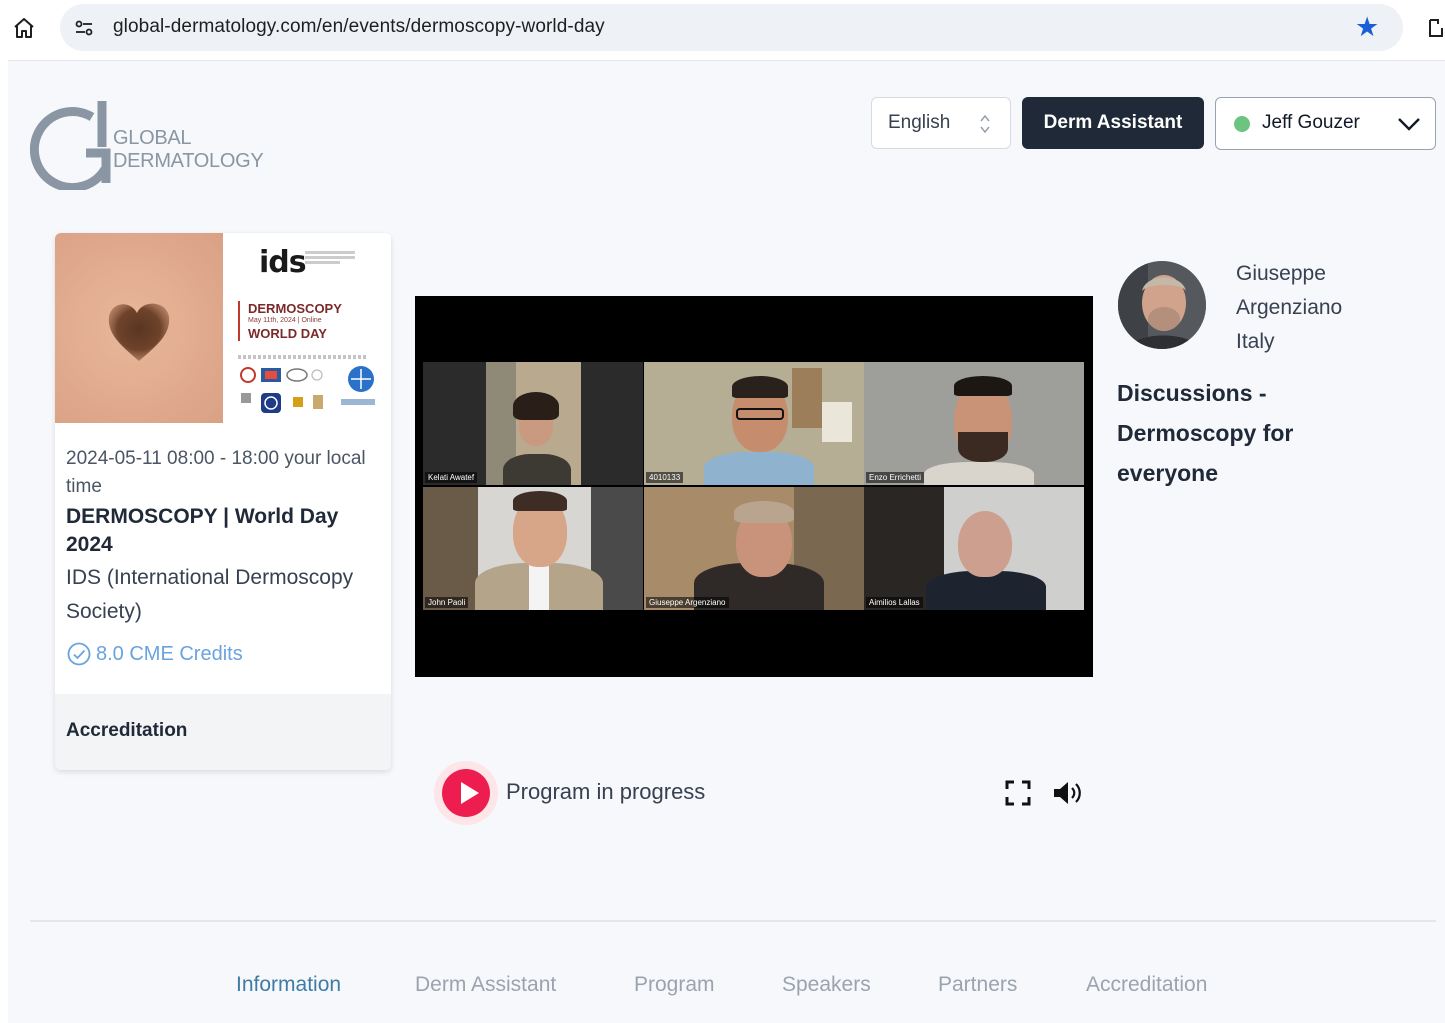  What do you see at coordinates (977, 985) in the screenshot?
I see `tab-partners: Partners` at bounding box center [977, 985].